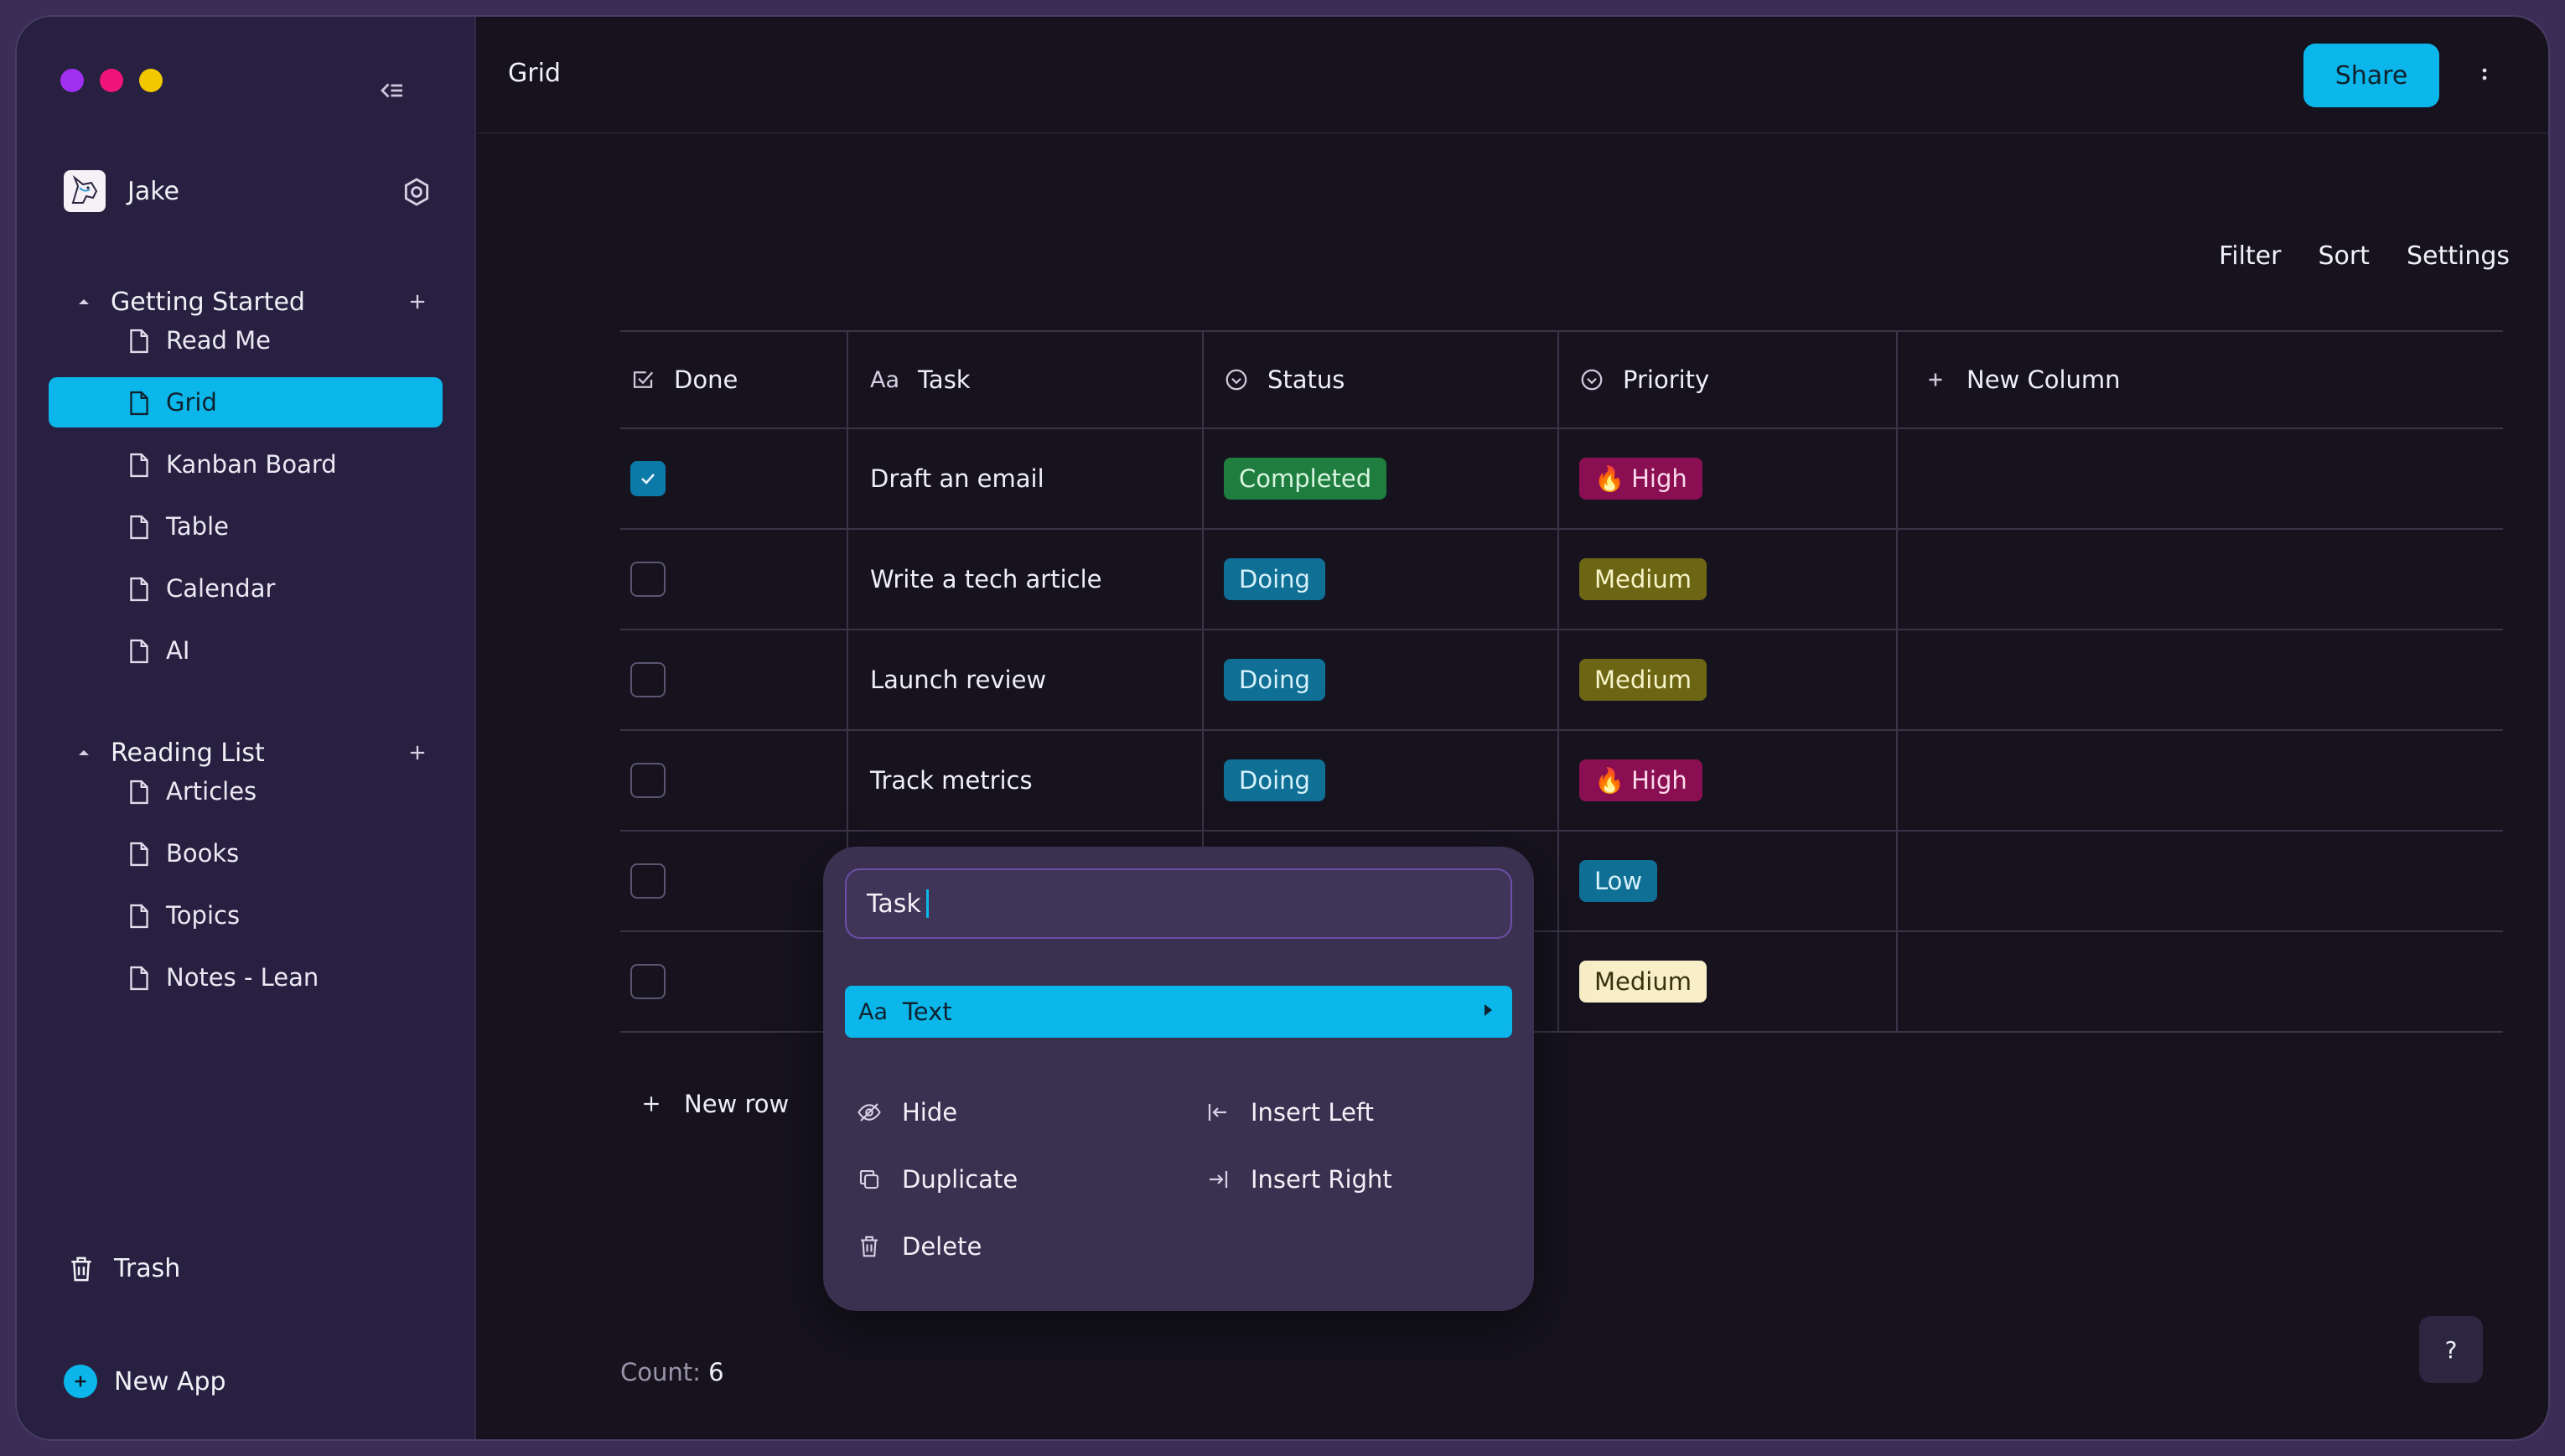  Describe the element at coordinates (1289, 1112) in the screenshot. I see `insert-left-button: Insert Left` at that location.